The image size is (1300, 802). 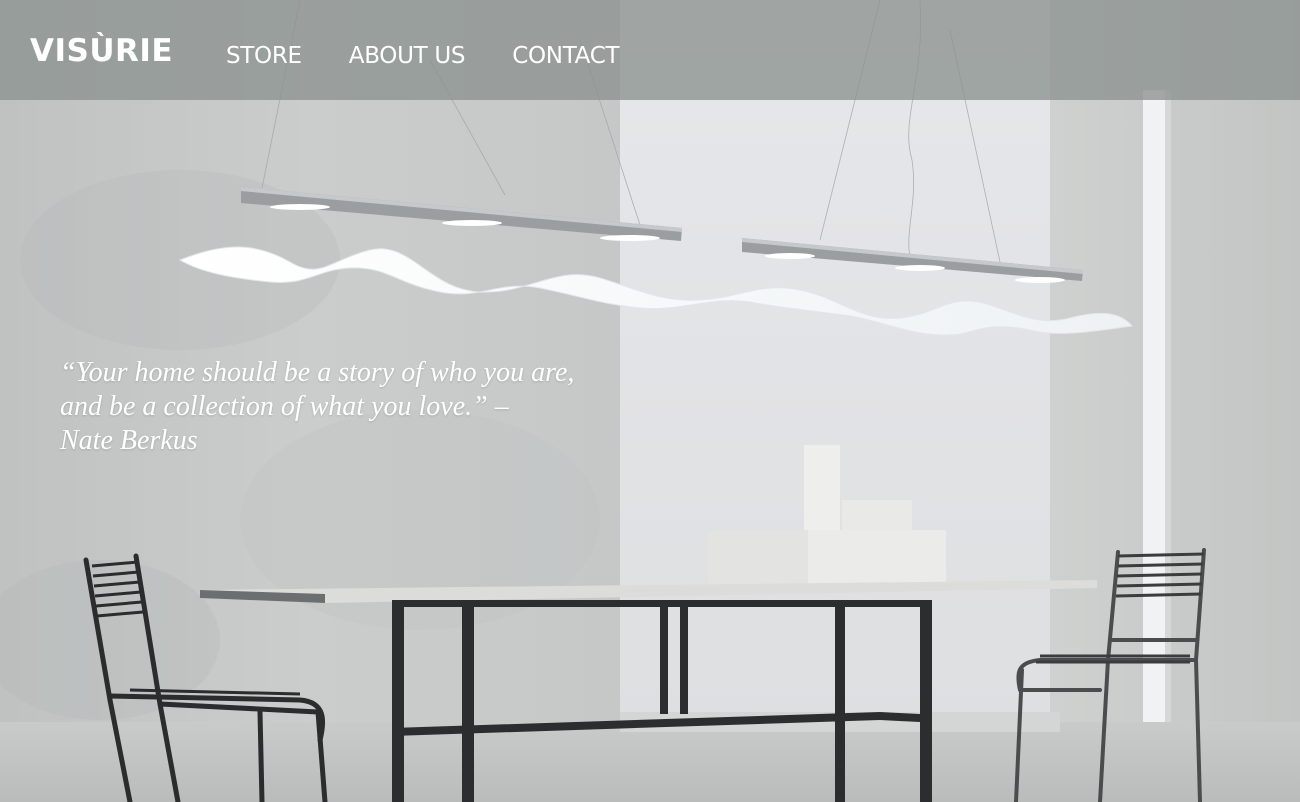 I want to click on header-bar: VISÙRIE STORE ABOUT US CONTACT, so click(x=650, y=50).